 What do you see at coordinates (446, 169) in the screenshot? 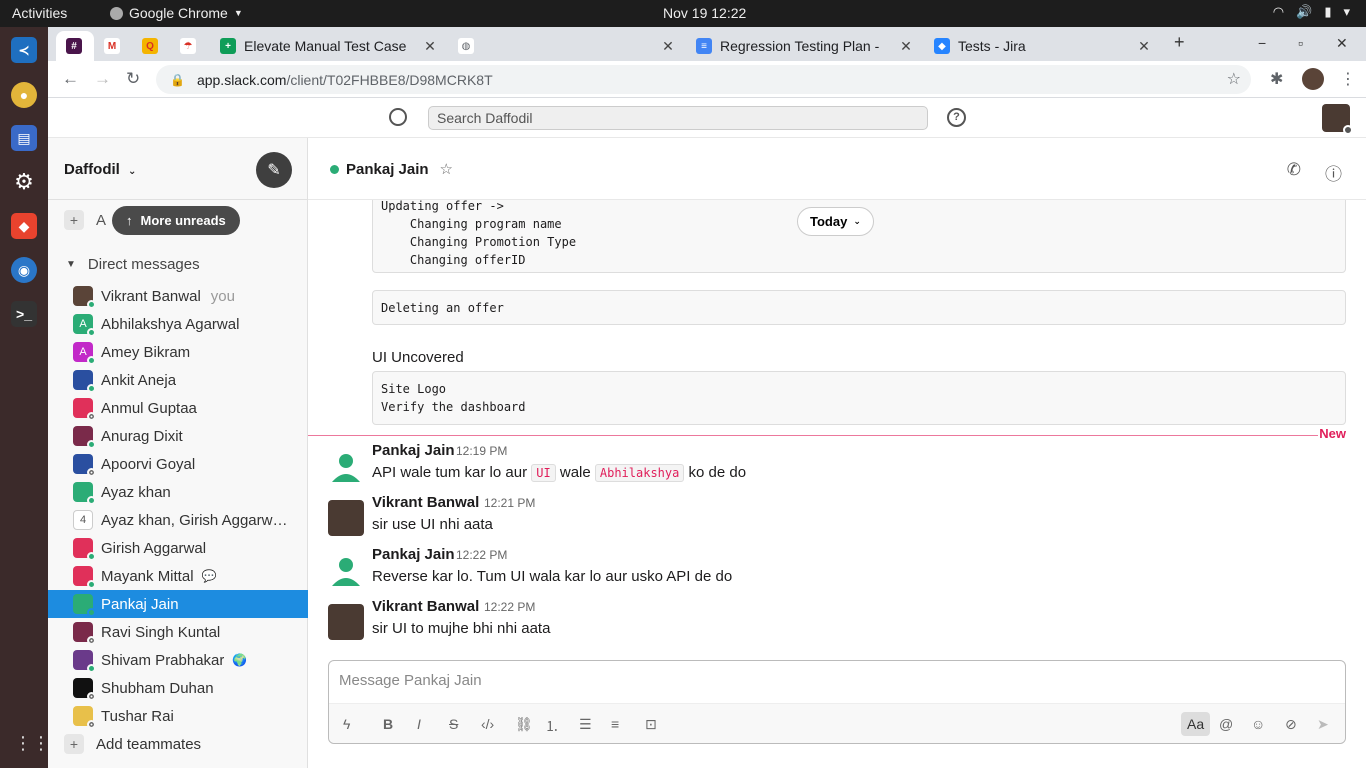
I see `star-icon: ☆` at bounding box center [446, 169].